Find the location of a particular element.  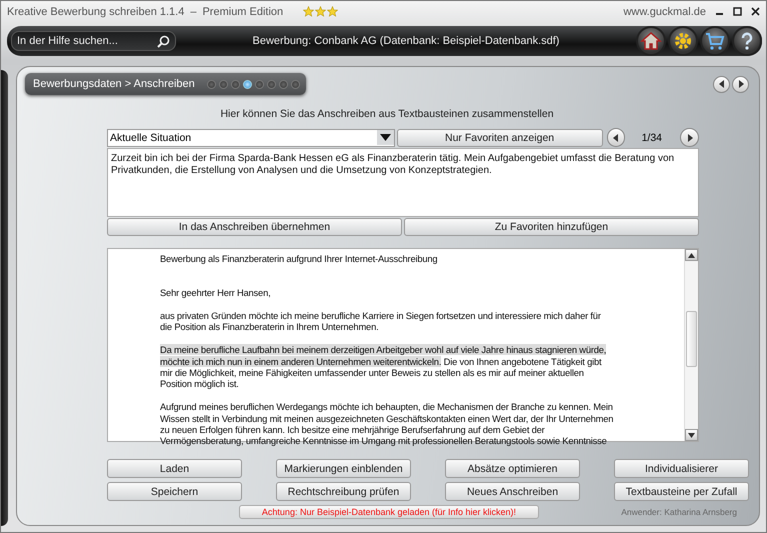

letter-paragraph: Sehr geehrter Herr Hansen, is located at coordinates (216, 293).